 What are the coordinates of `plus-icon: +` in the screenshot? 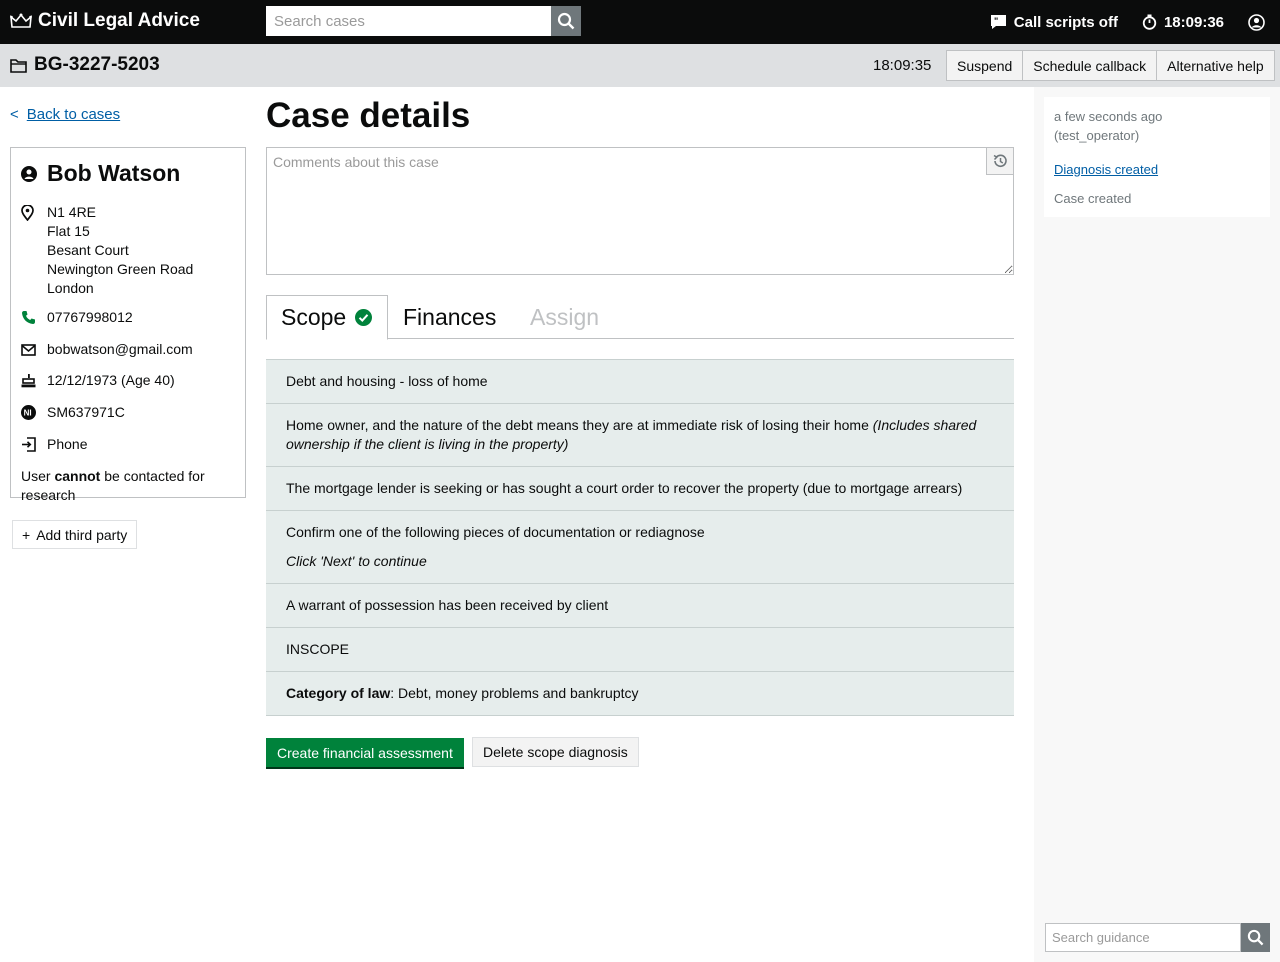 It's located at (26, 534).